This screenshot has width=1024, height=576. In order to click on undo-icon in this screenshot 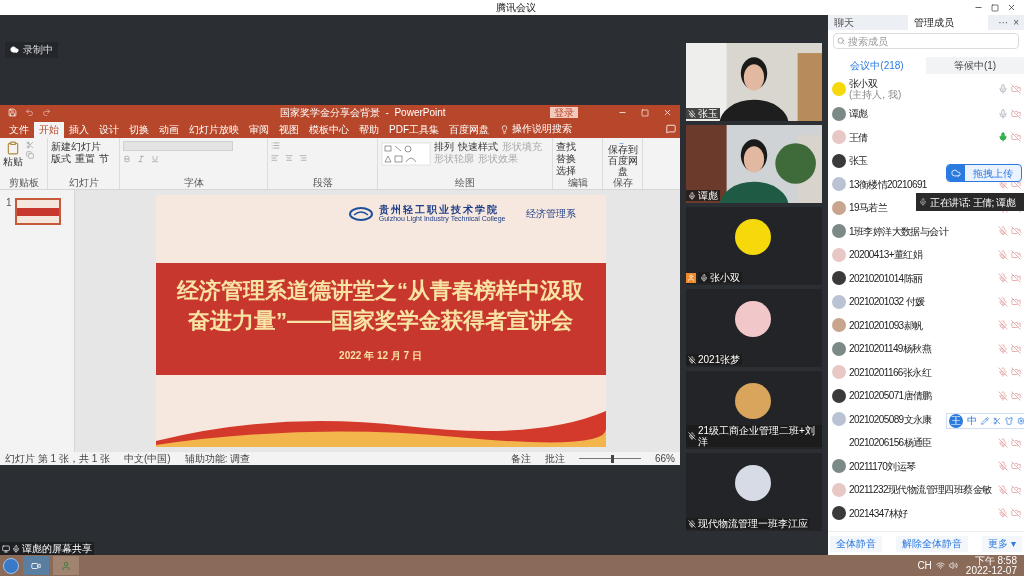, I will do `click(29, 112)`.